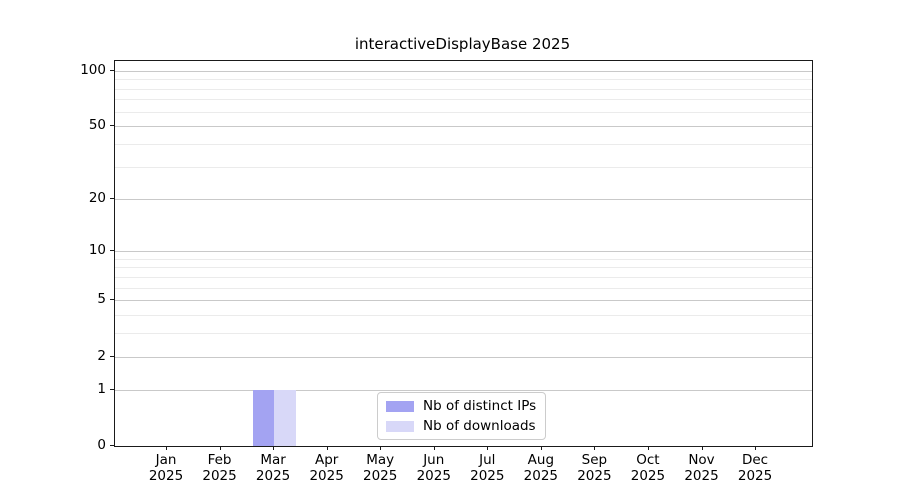 The height and width of the screenshot is (500, 900). I want to click on y-tick-label: 2, so click(101, 355).